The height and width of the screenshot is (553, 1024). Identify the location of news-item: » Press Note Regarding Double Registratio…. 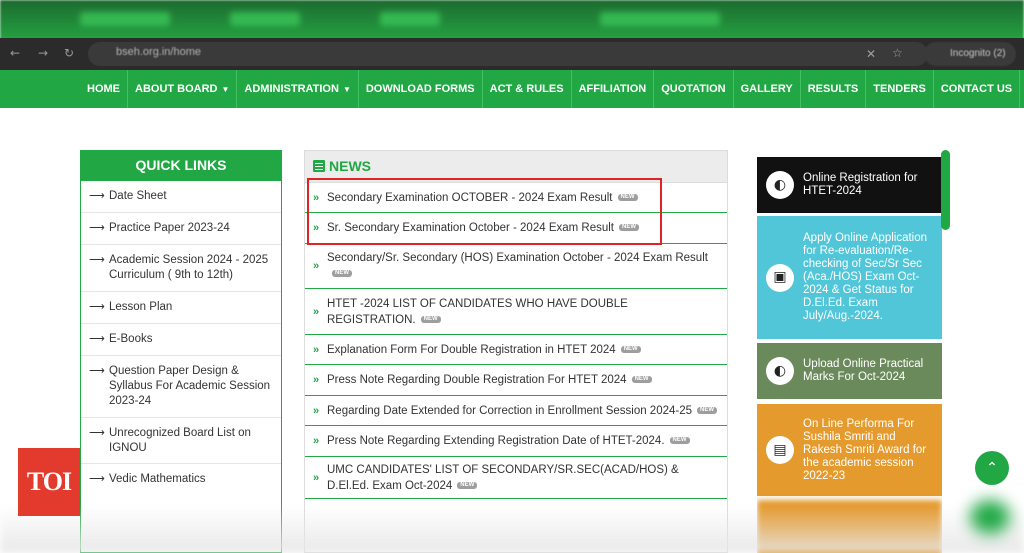
(516, 380).